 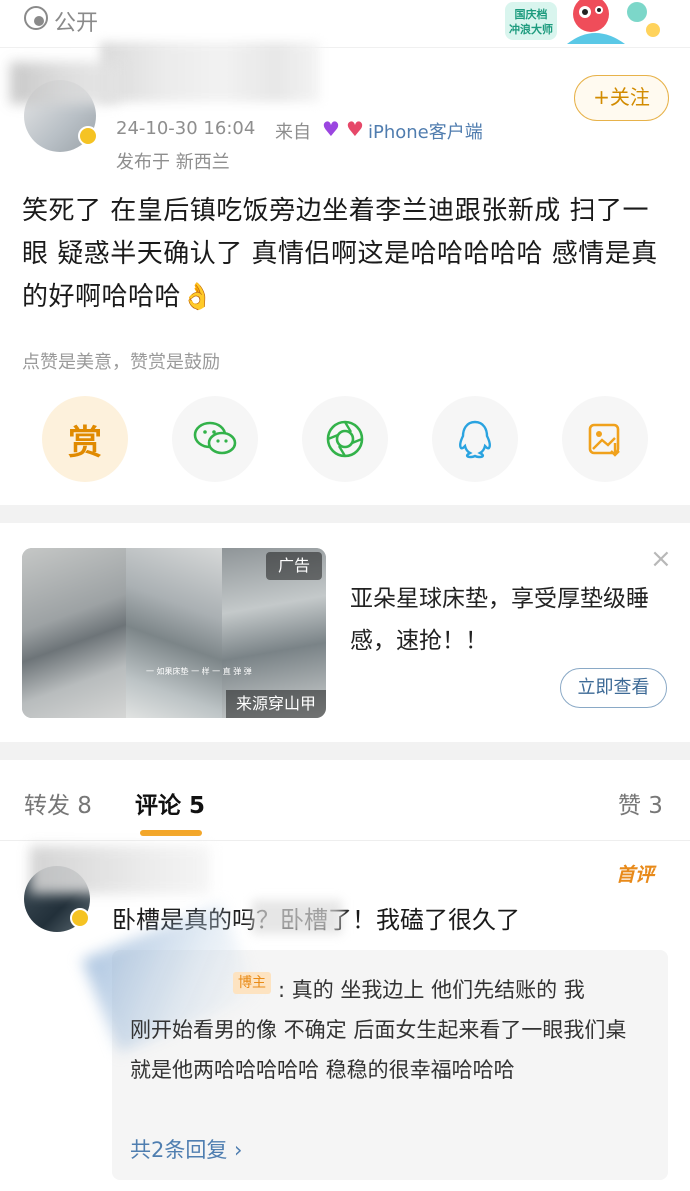 I want to click on reward-label: 赏, so click(x=85, y=442).